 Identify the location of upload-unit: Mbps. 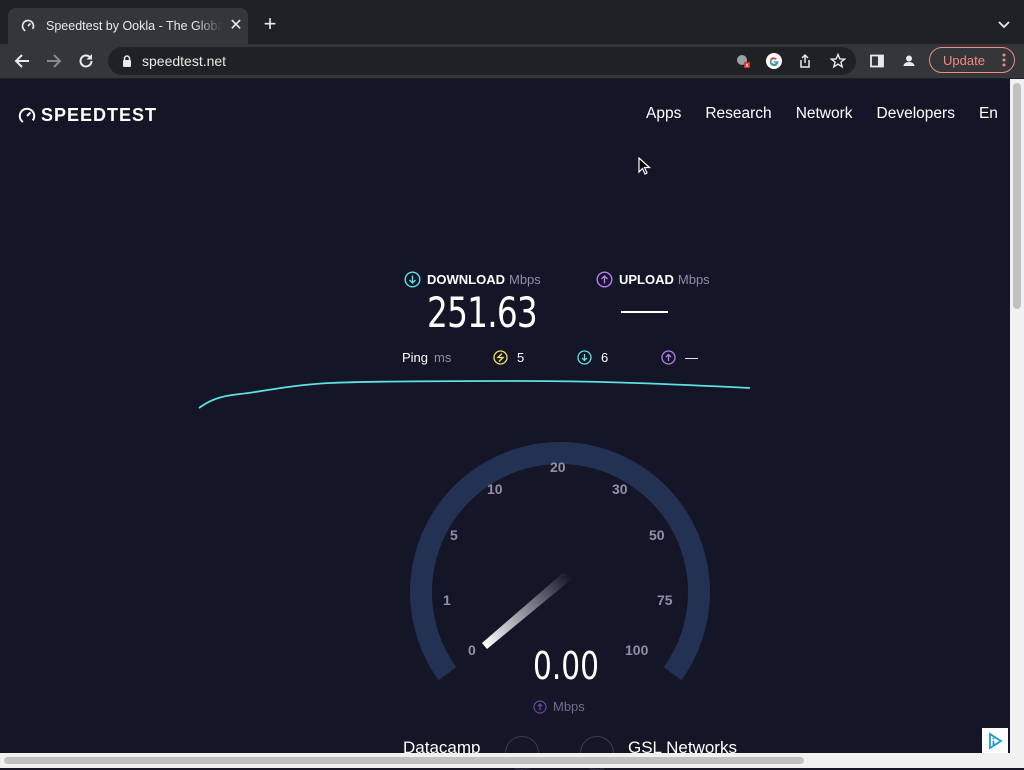
(693, 279).